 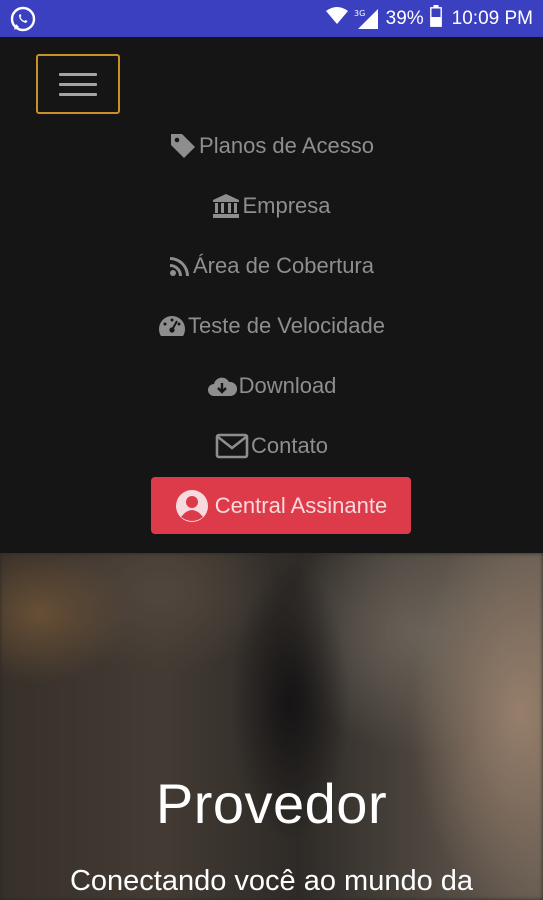 I want to click on menu-item-label: Contato, so click(x=289, y=445).